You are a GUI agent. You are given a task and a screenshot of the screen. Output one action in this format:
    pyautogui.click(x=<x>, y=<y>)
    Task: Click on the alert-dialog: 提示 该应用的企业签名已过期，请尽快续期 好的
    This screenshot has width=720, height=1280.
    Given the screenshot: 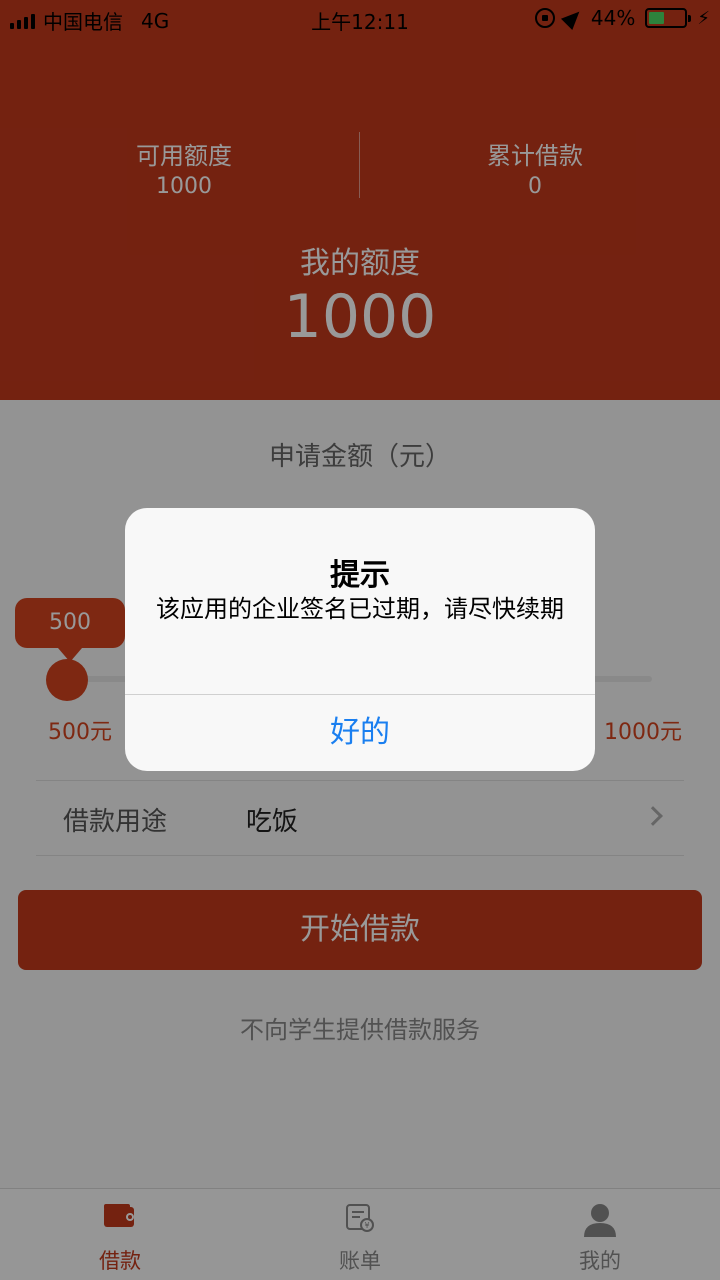 What is the action you would take?
    pyautogui.click(x=360, y=639)
    